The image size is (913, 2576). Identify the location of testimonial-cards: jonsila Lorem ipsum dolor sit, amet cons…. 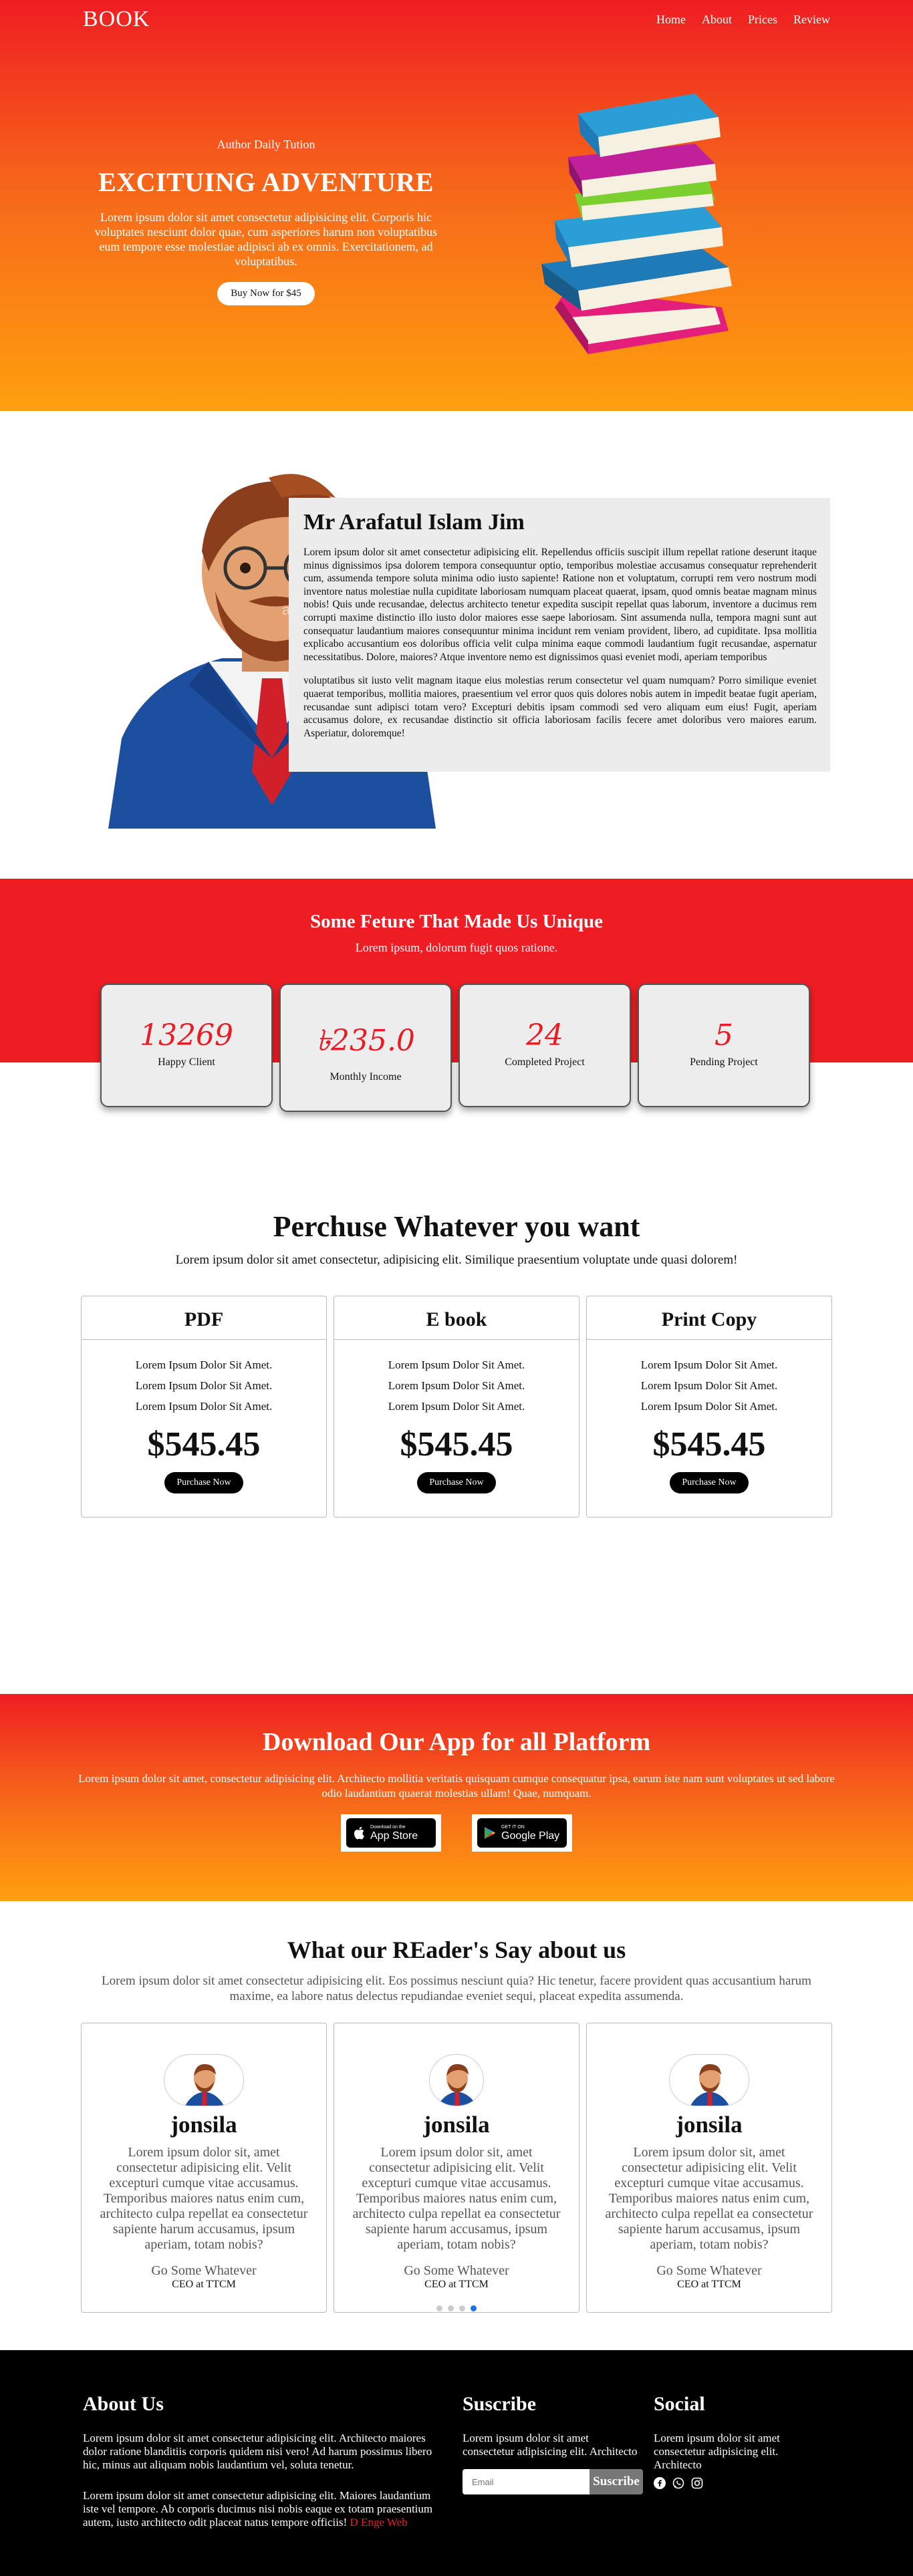
(456, 2168).